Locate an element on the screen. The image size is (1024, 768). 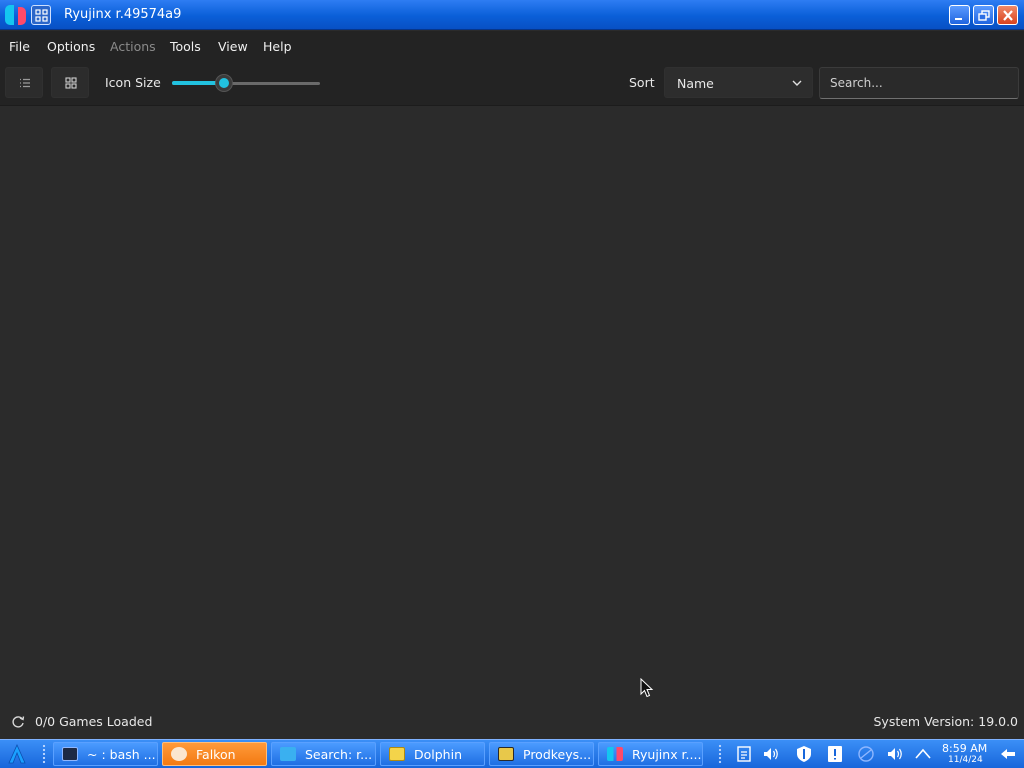
icon-size-slider is located at coordinates (246, 83).